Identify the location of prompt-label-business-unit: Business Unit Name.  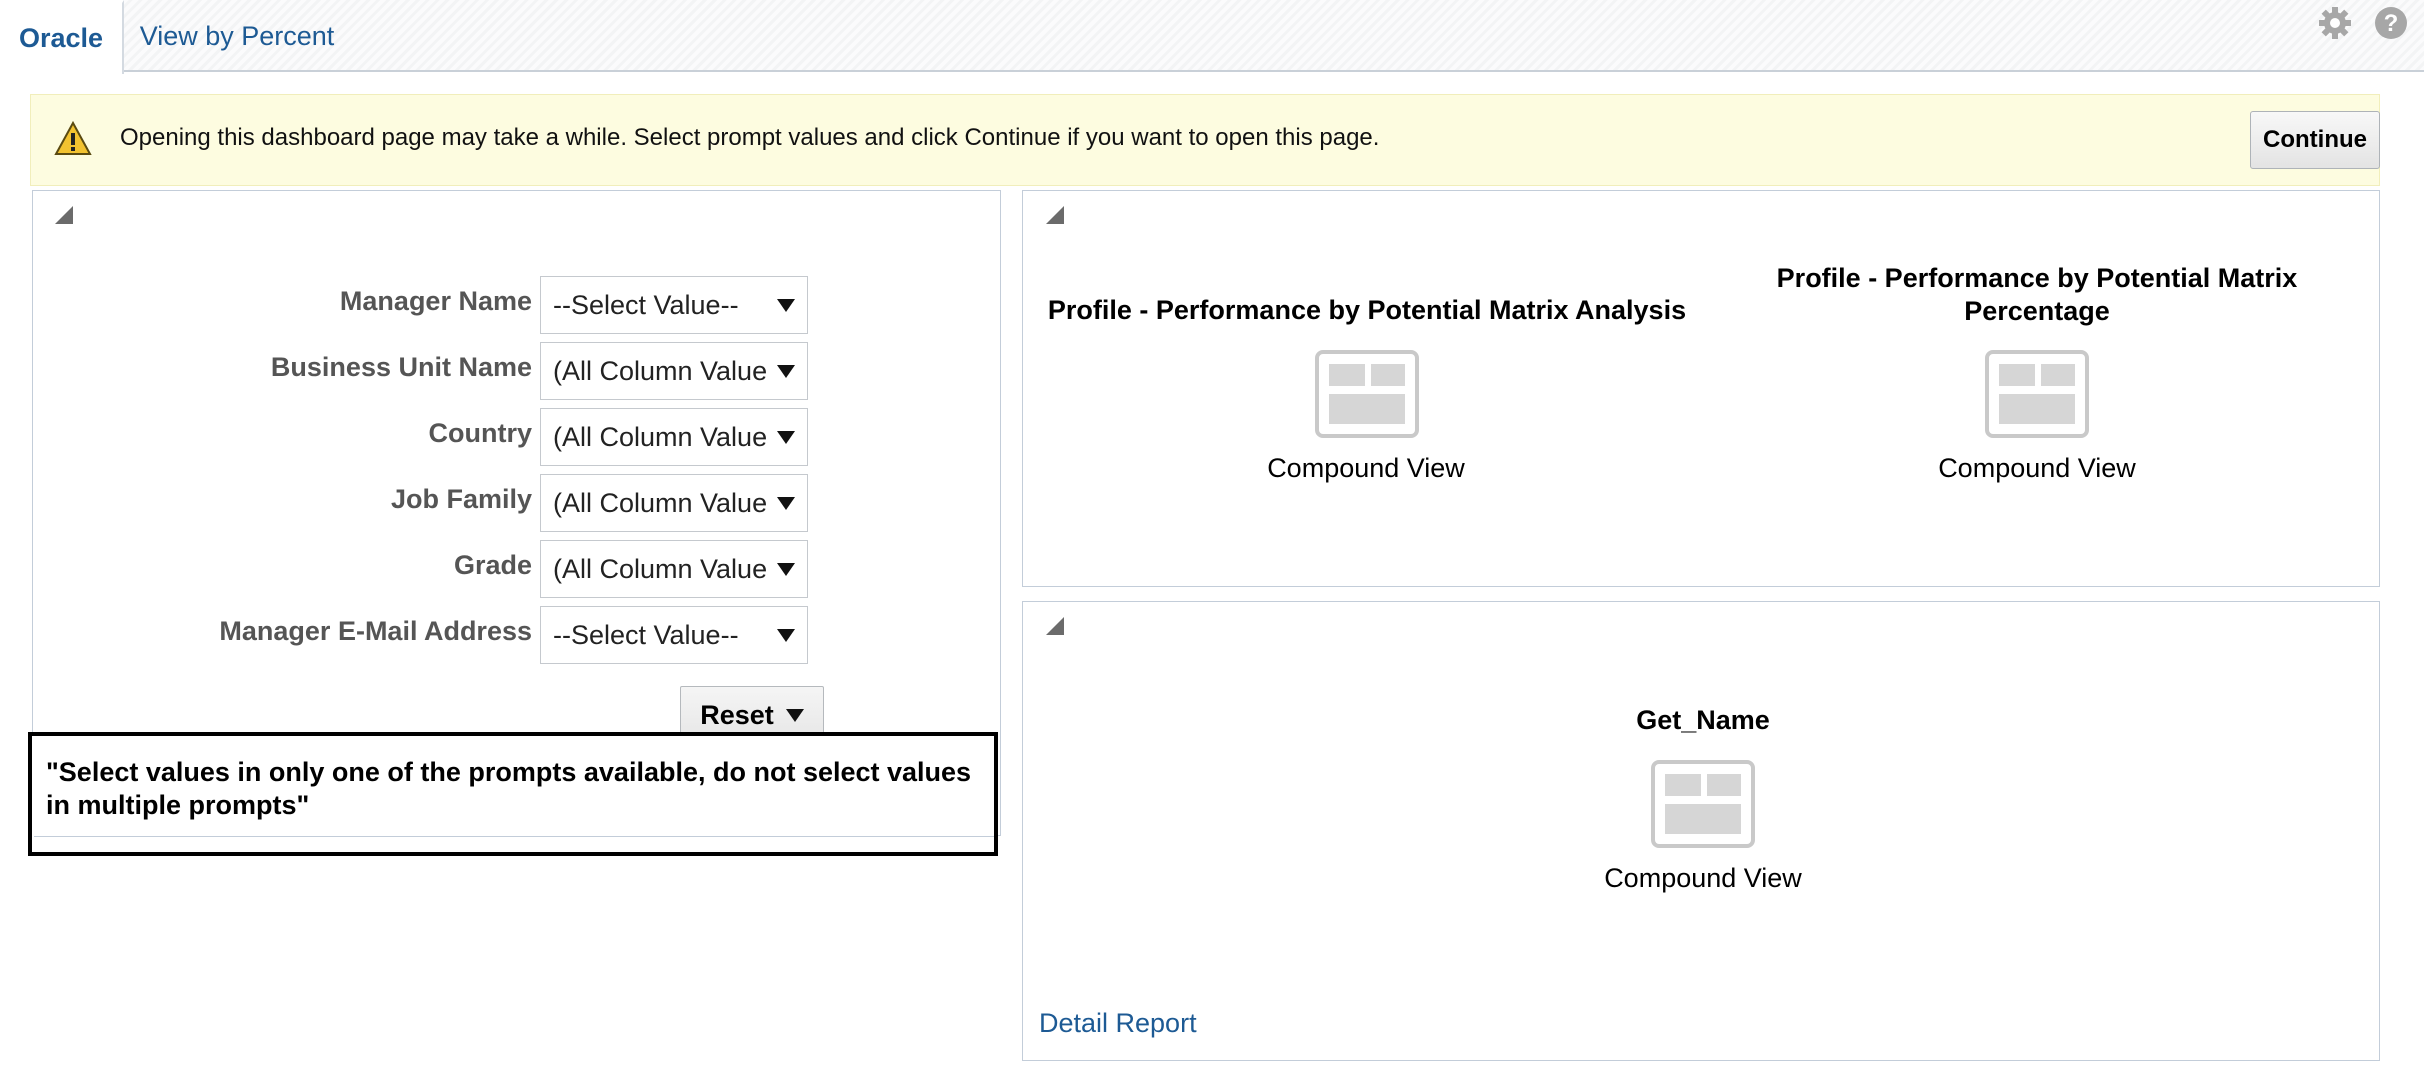
(401, 367).